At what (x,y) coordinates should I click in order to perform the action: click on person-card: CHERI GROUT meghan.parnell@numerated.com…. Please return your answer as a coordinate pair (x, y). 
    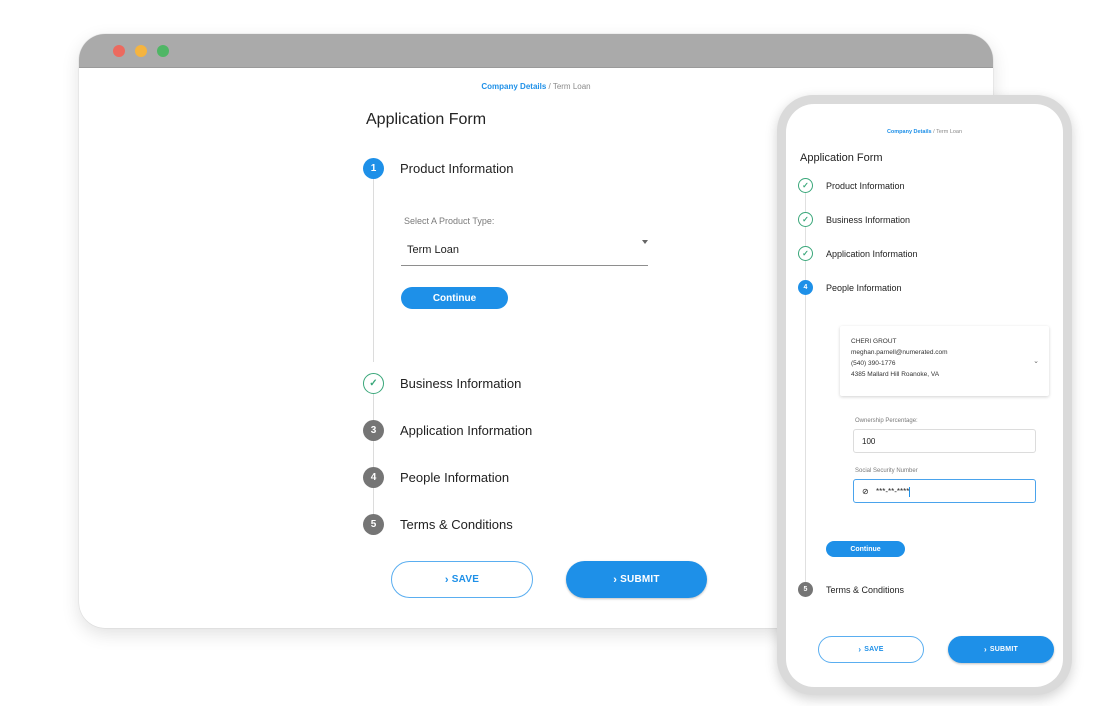
    Looking at the image, I should click on (944, 361).